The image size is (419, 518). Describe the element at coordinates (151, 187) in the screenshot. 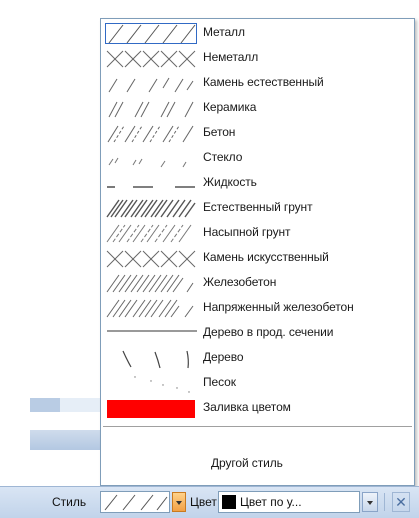

I see `liquid-hatch-icon` at that location.